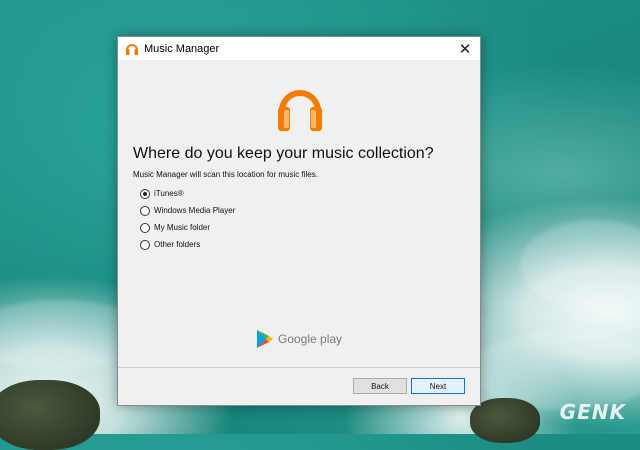 The height and width of the screenshot is (450, 640). Describe the element at coordinates (465, 48) in the screenshot. I see `close-button: ✕` at that location.